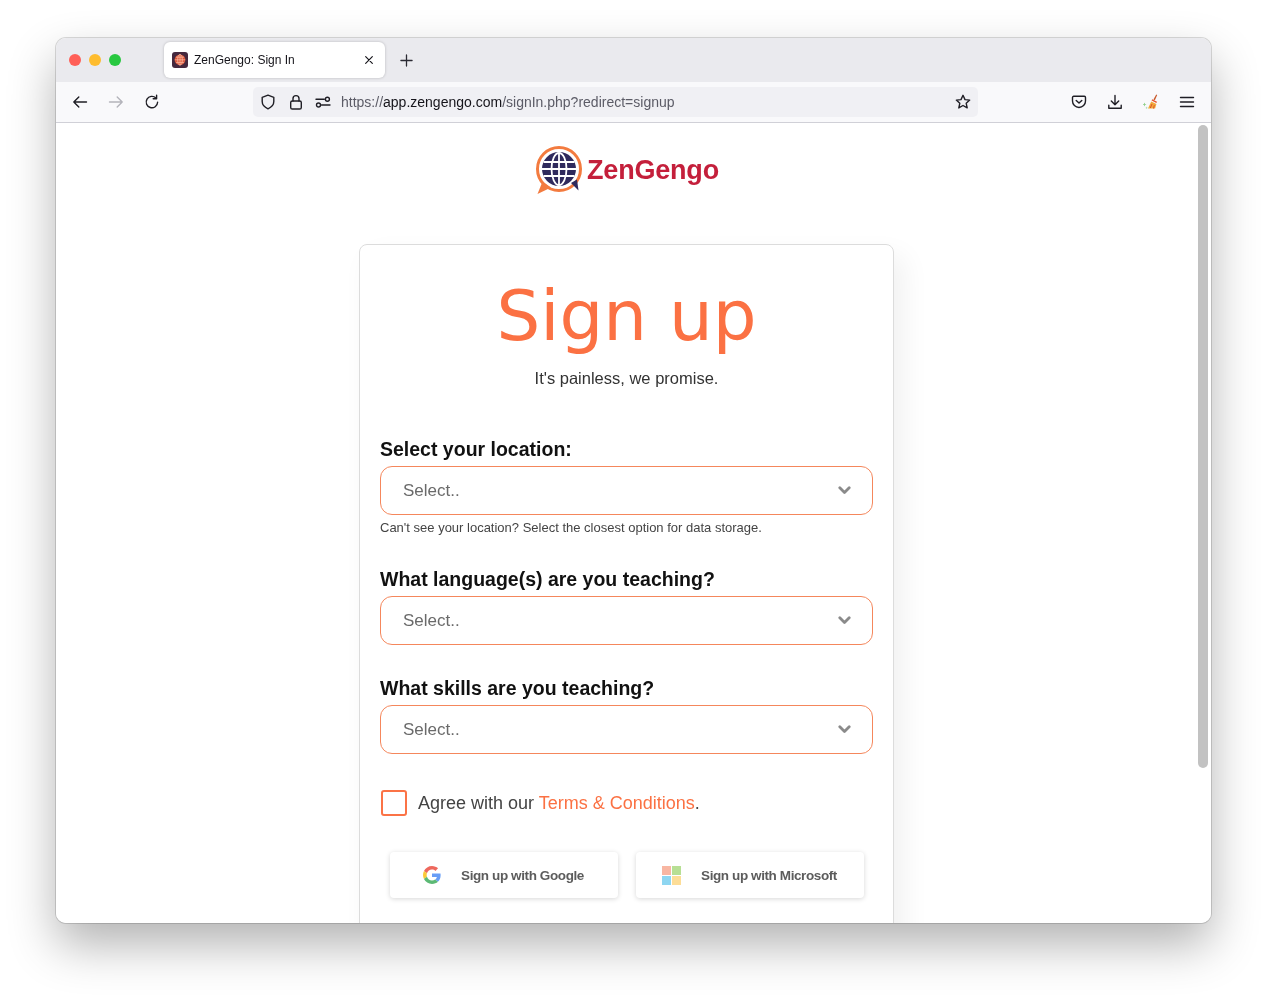 This screenshot has width=1267, height=998. Describe the element at coordinates (1079, 102) in the screenshot. I see `pocket-icon` at that location.